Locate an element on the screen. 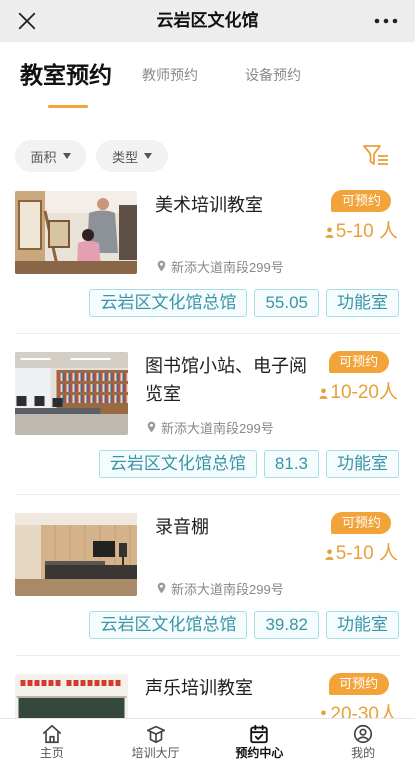  booking-tabs: 教室预约 教师预约 设备预约 is located at coordinates (207, 85).